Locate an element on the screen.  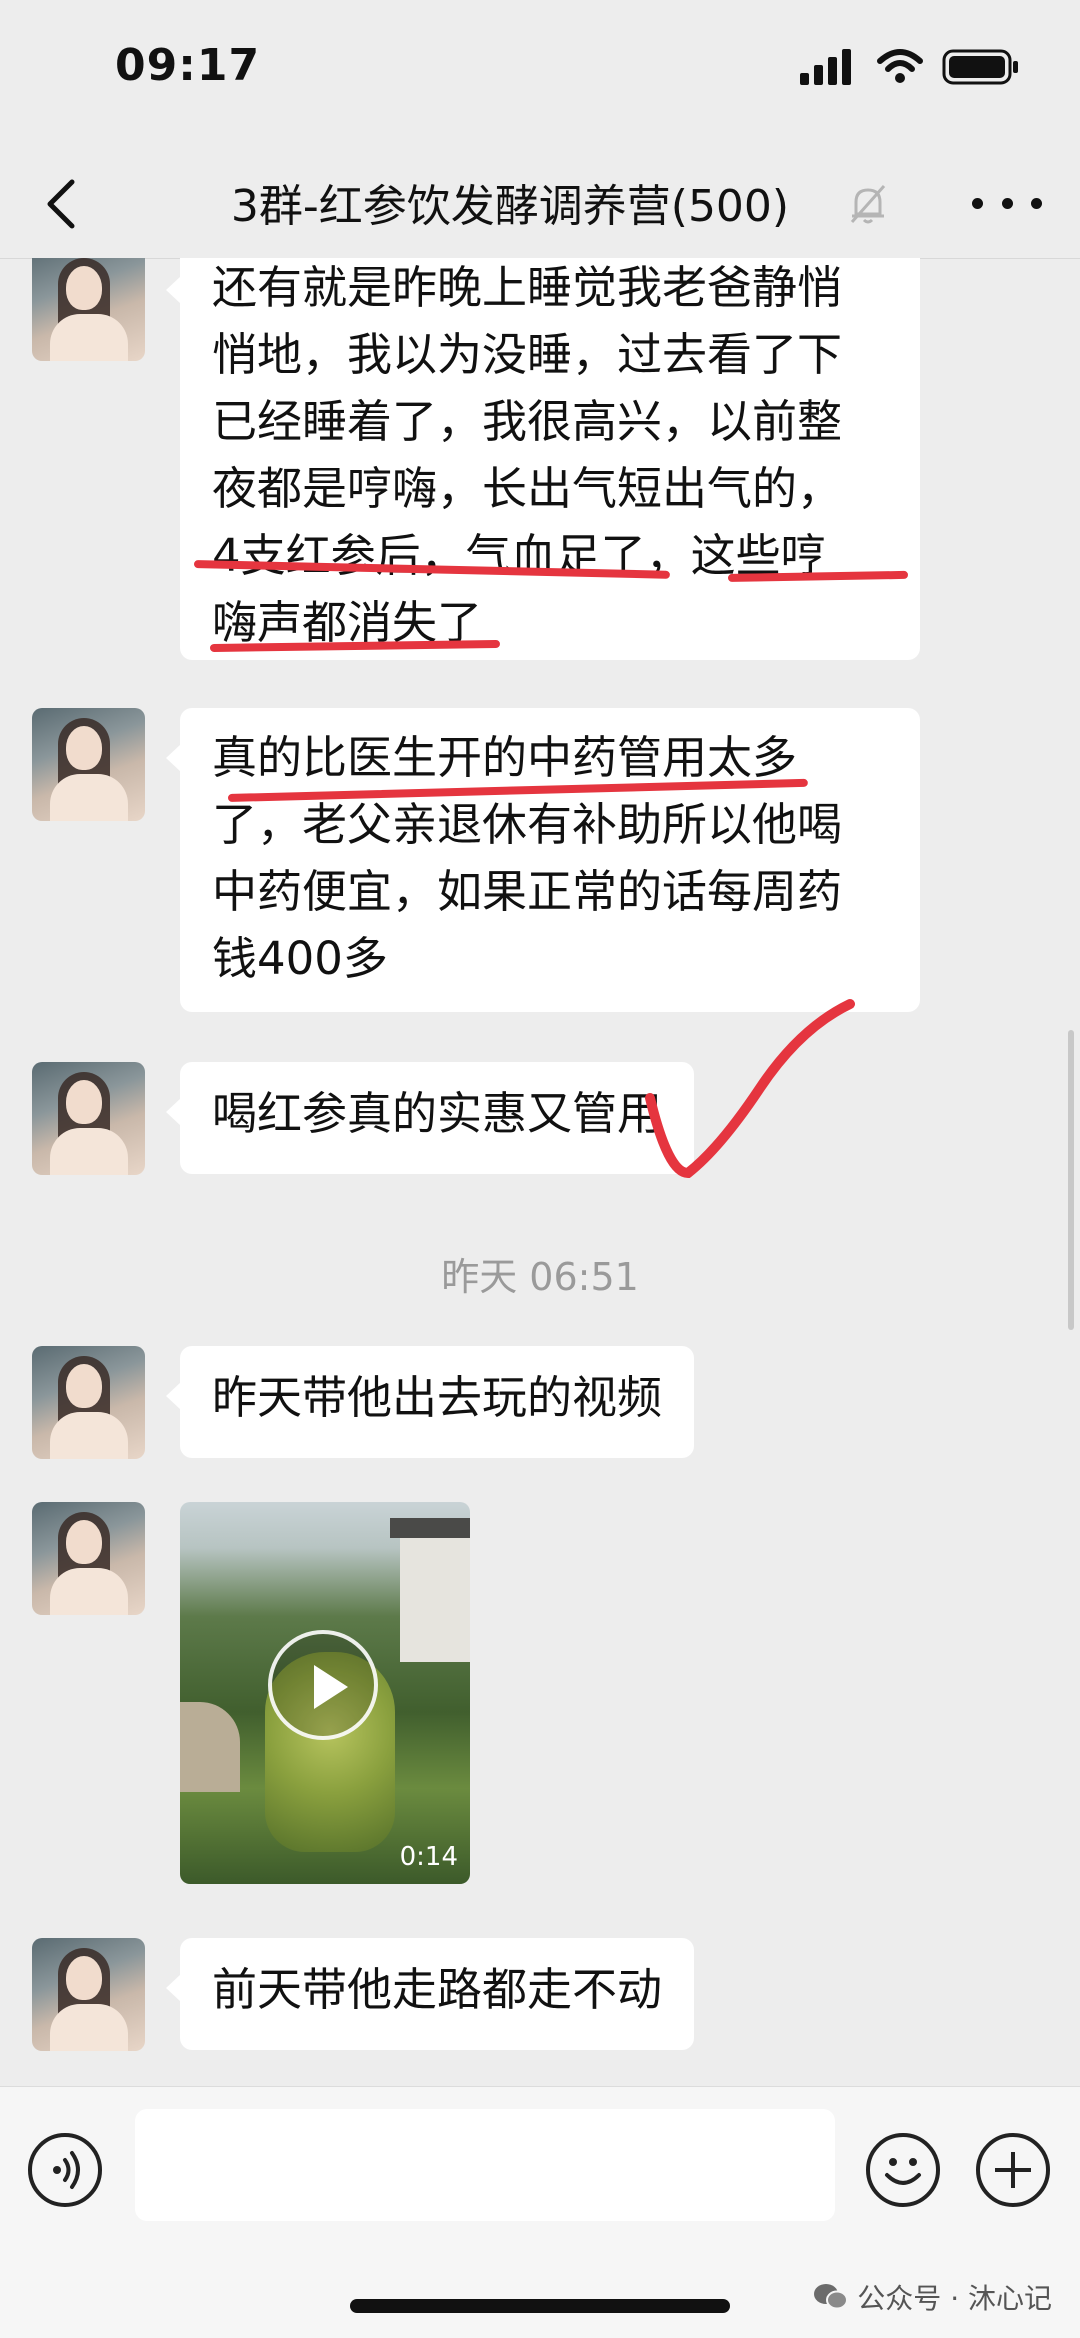
message-line: 悄地，我以为没睡，过去看了下 is located at coordinates (527, 354).